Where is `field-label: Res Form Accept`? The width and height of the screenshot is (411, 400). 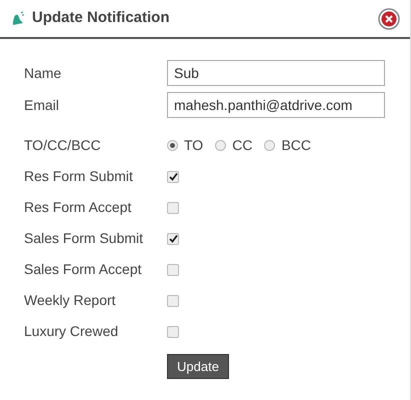 field-label: Res Form Accept is located at coordinates (78, 207).